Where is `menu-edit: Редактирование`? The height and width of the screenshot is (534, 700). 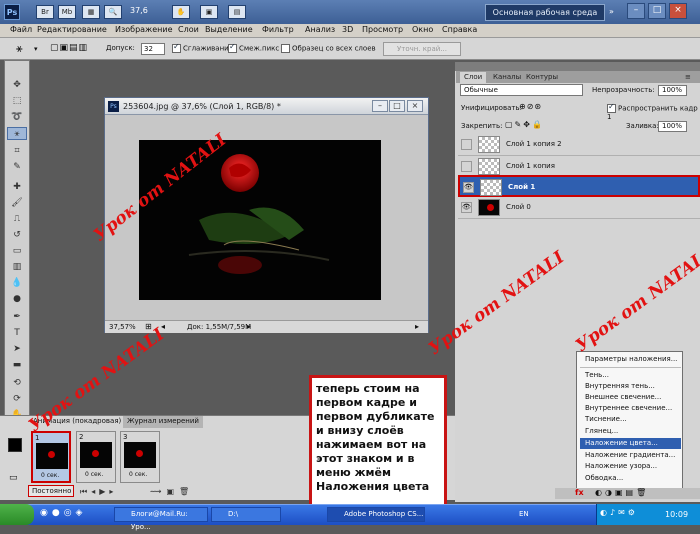 menu-edit: Редактирование is located at coordinates (72, 29).